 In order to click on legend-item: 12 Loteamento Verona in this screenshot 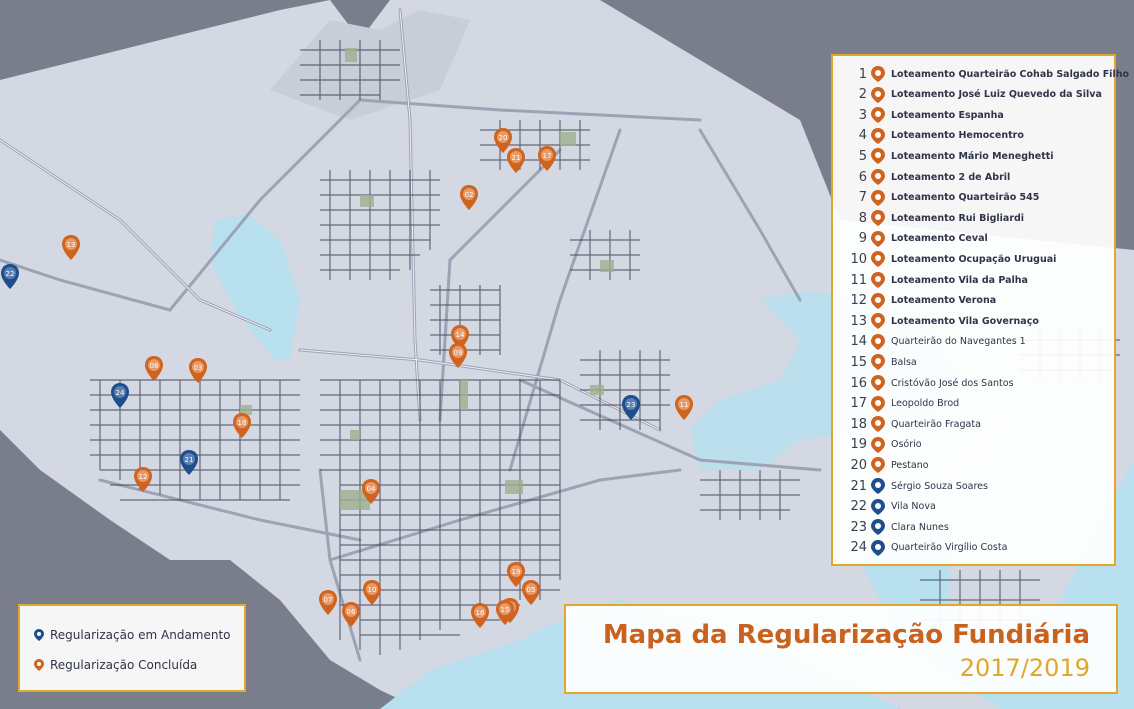, I will do `click(914, 301)`.